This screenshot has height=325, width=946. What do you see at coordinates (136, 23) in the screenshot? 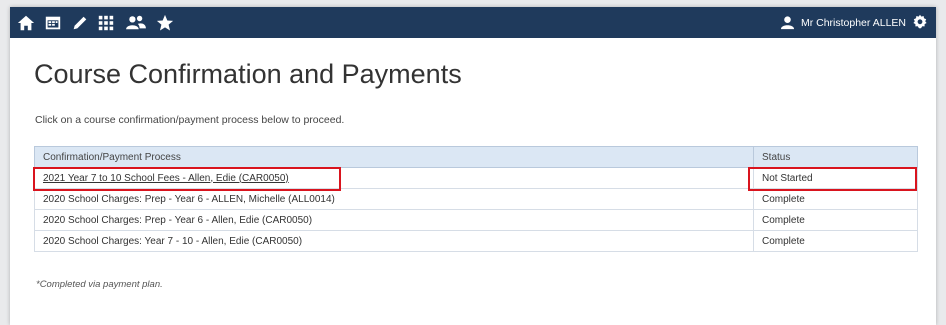
I see `people-icon` at bounding box center [136, 23].